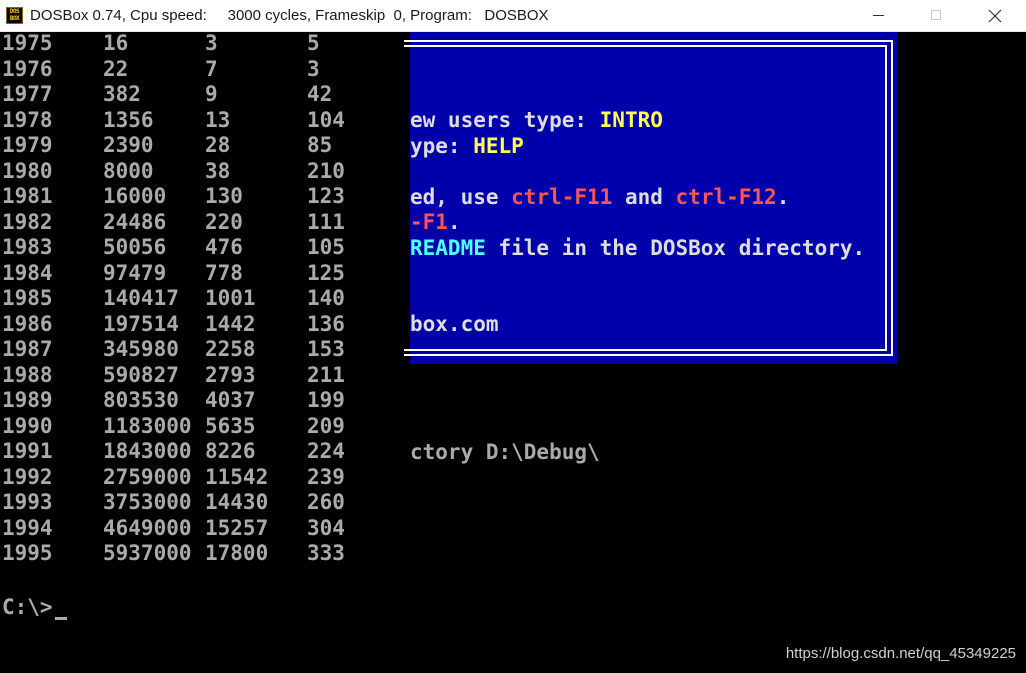 This screenshot has width=1026, height=673. I want to click on output-cell-value-a: 1843000, so click(147, 451).